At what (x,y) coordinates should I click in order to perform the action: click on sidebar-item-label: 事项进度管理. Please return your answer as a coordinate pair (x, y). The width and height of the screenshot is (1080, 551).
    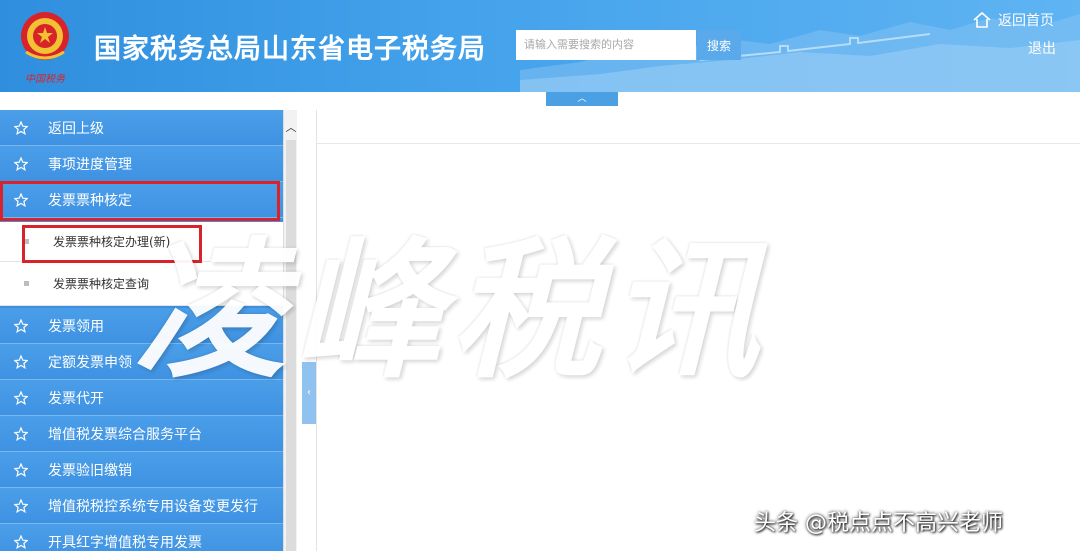
    Looking at the image, I should click on (90, 164).